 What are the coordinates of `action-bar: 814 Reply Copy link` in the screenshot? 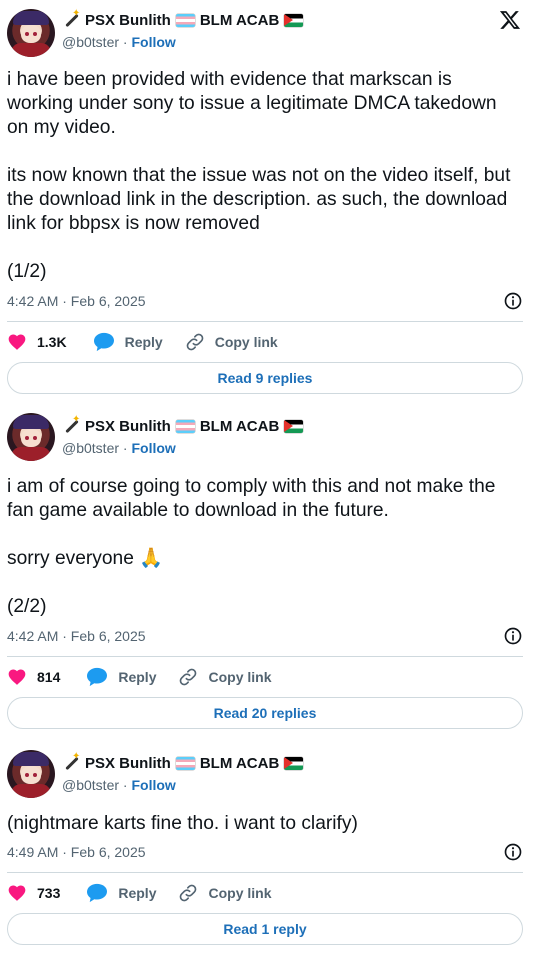 It's located at (148, 677).